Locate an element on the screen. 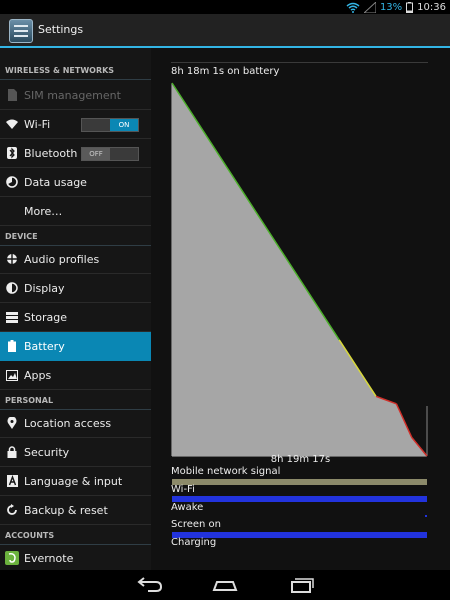 This screenshot has height=600, width=450. settings-app-icon is located at coordinates (21, 31).